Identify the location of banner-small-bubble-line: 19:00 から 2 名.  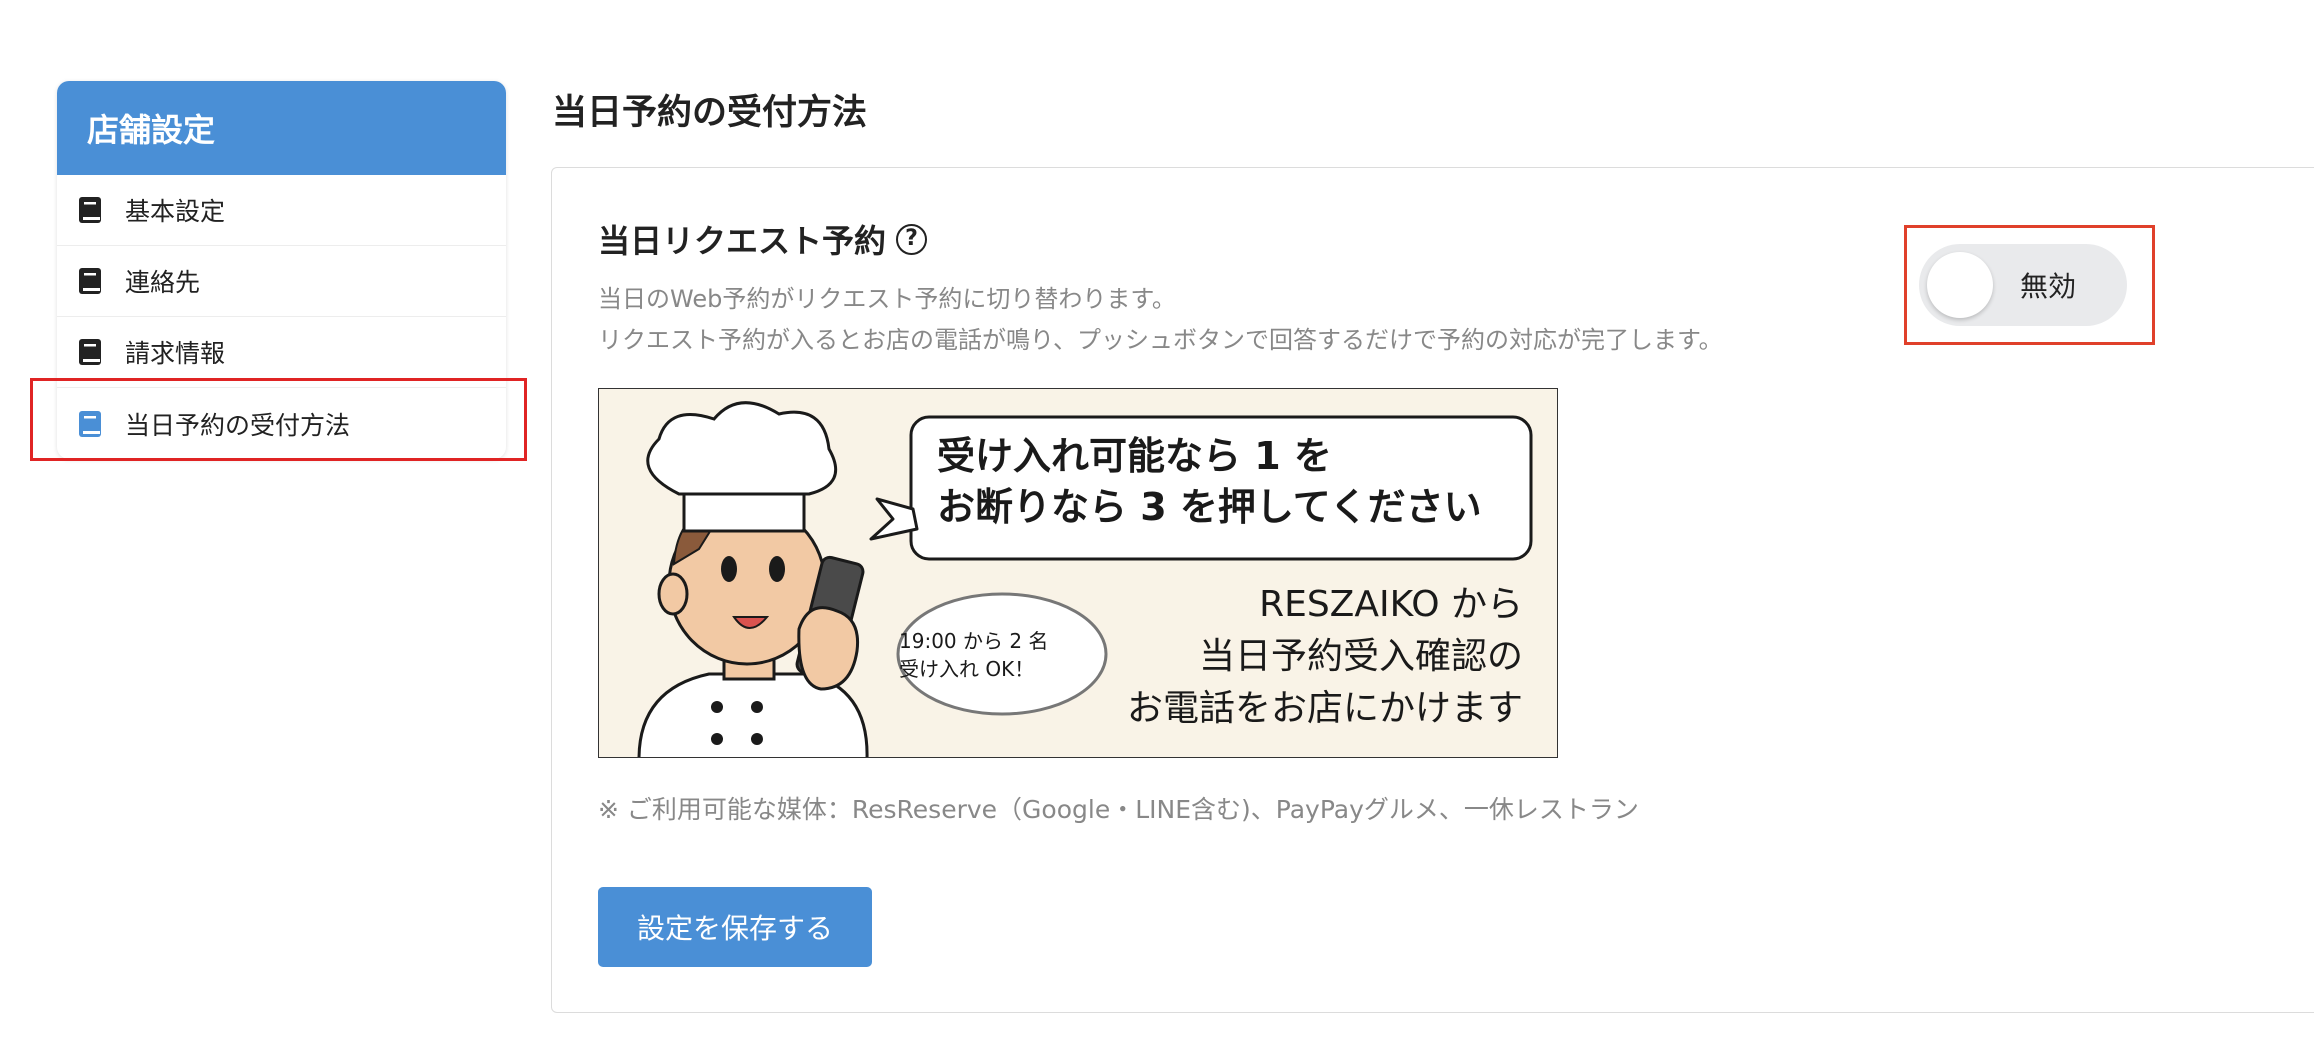
(974, 641).